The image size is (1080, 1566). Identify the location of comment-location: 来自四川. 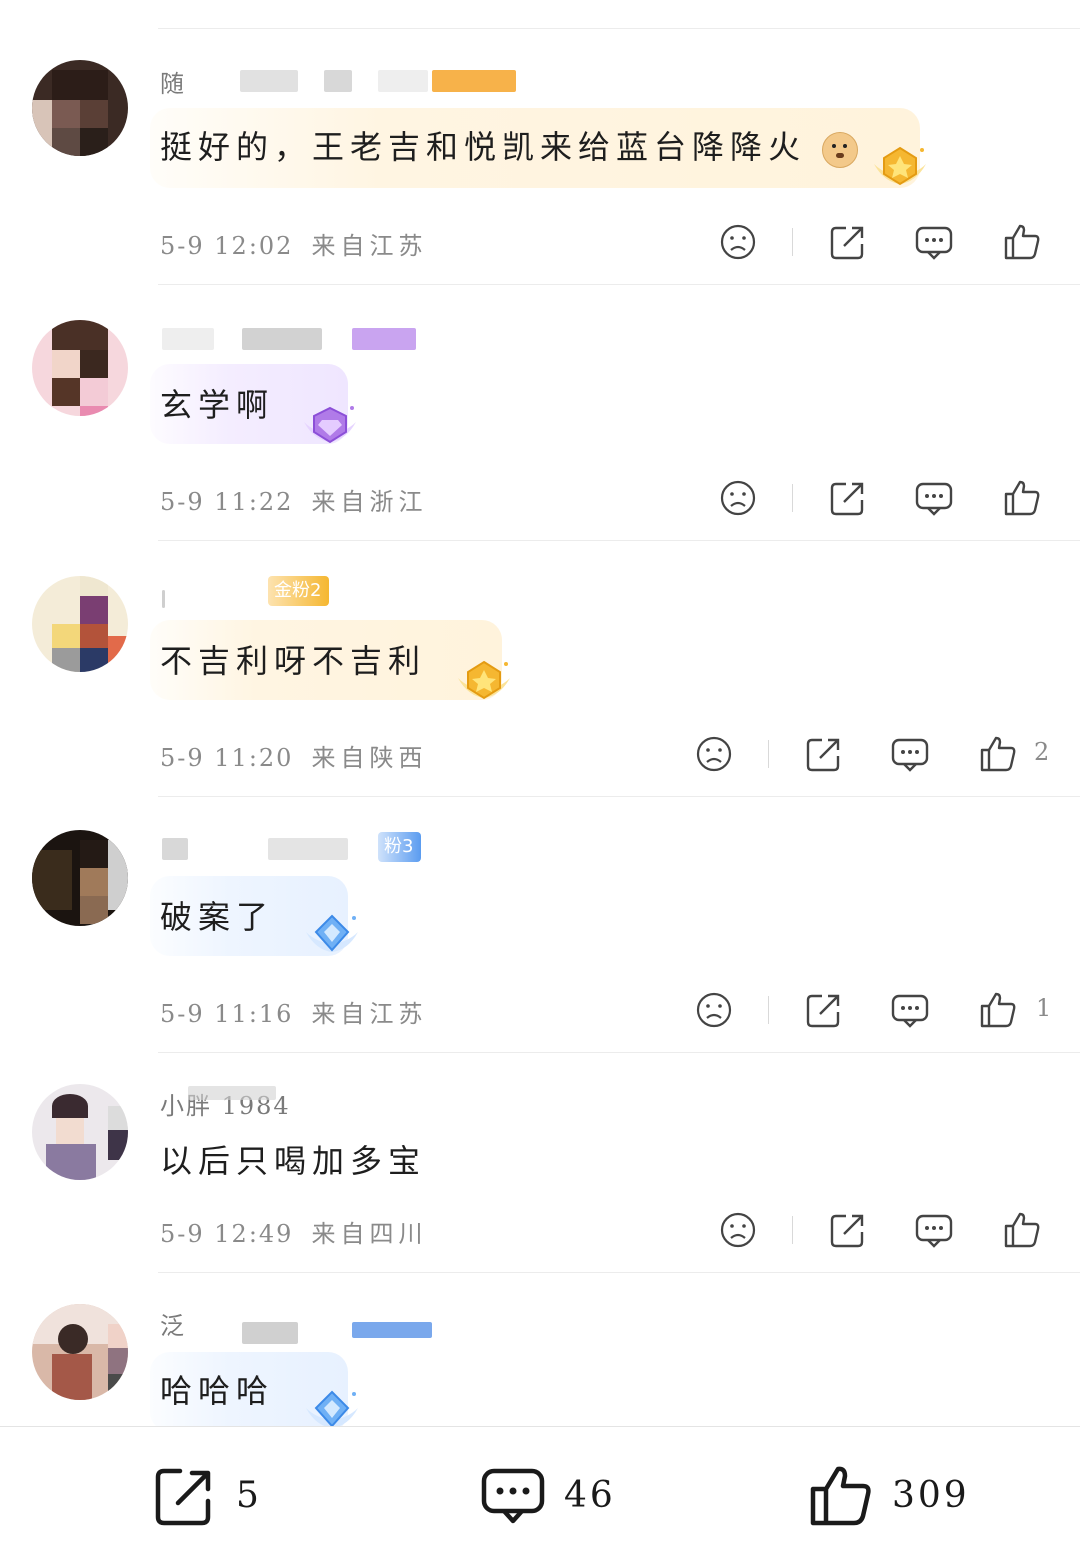
(369, 1234).